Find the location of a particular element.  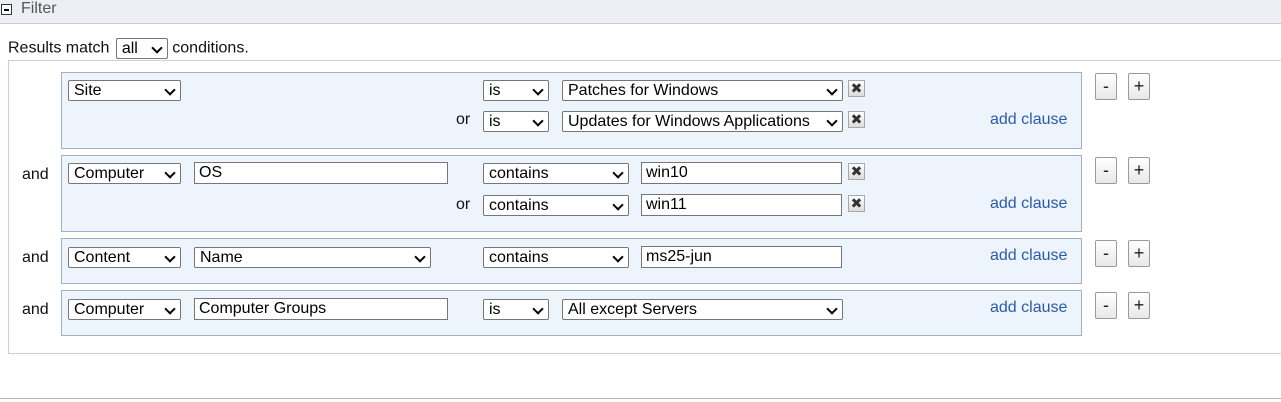

results-match-label: Results match is located at coordinates (59, 48).